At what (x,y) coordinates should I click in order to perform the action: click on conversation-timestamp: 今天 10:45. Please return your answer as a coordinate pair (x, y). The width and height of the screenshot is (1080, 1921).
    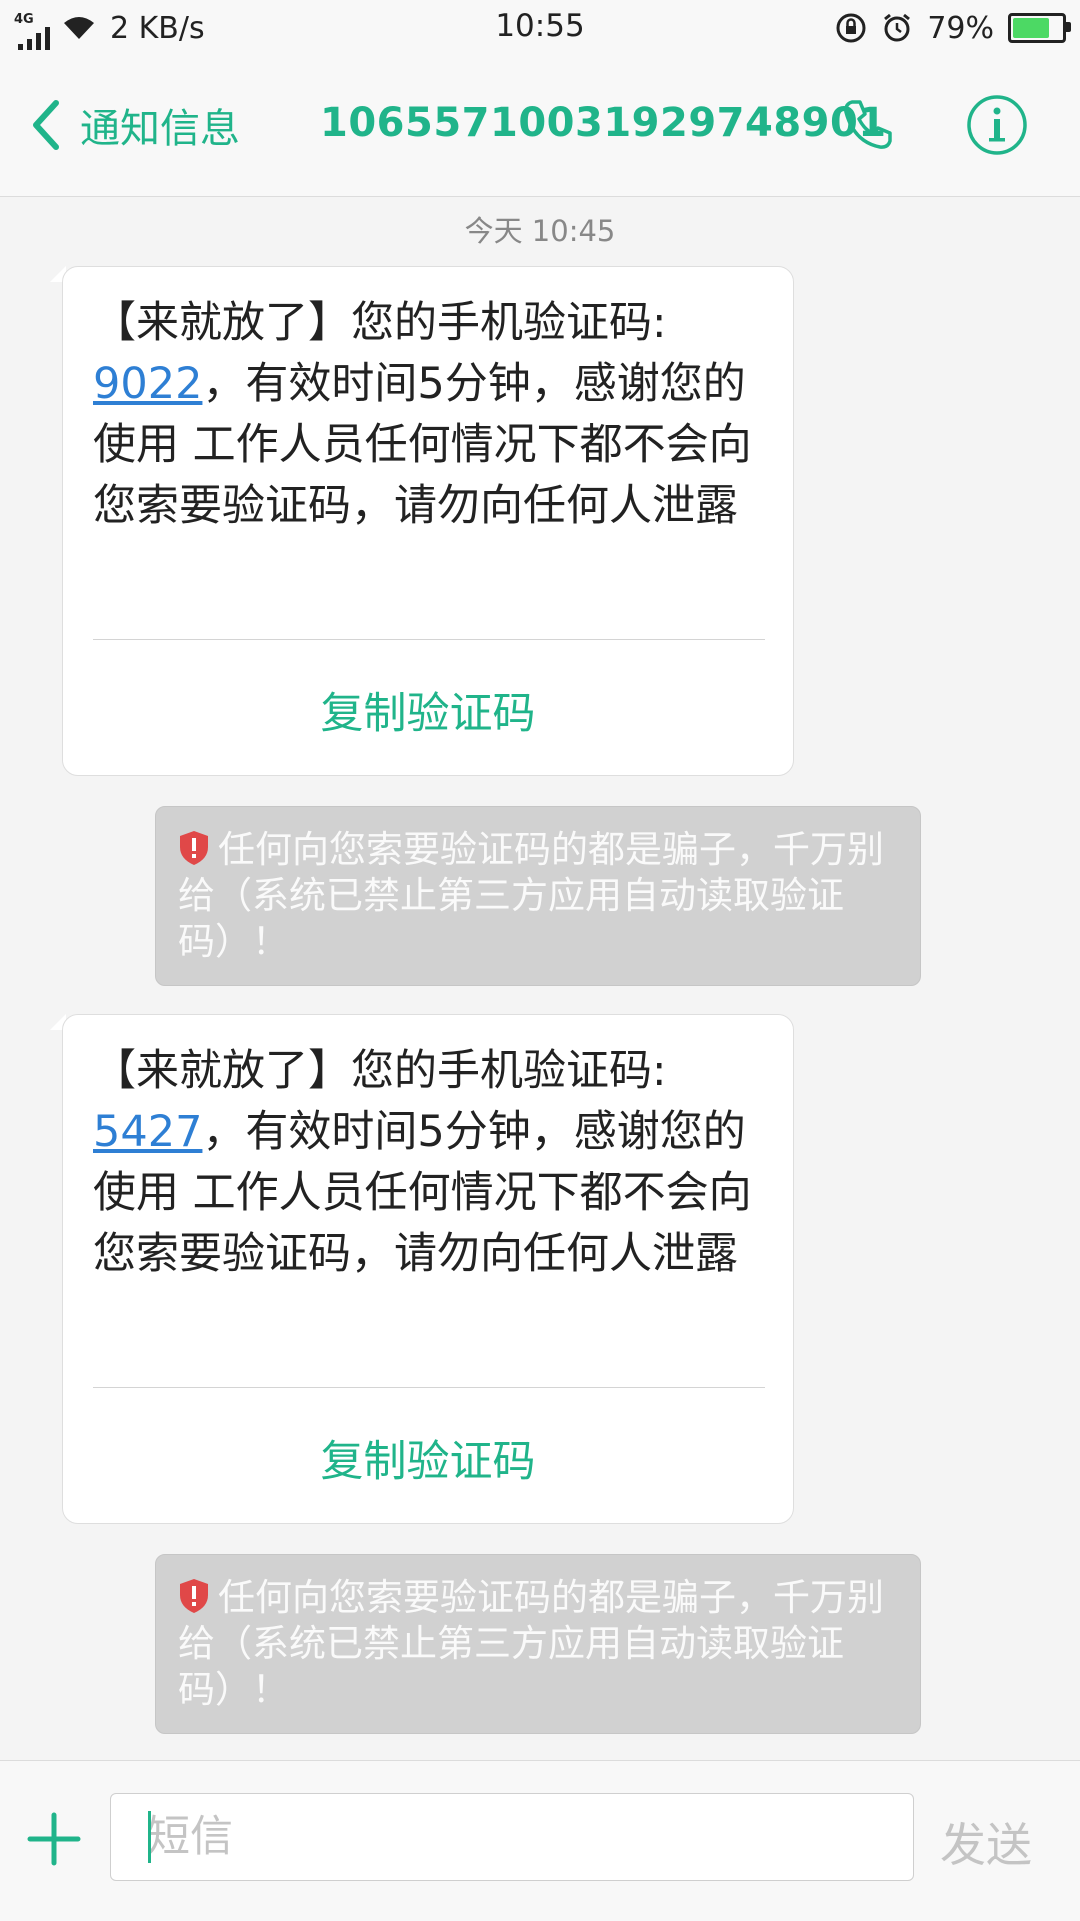
    Looking at the image, I should click on (540, 231).